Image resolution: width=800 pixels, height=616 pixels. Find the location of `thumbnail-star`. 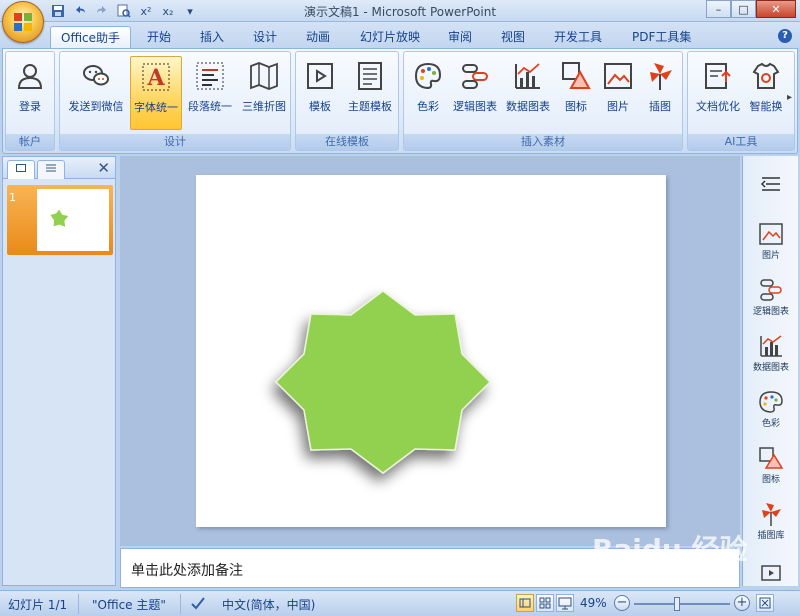

thumbnail-star is located at coordinates (59, 218).